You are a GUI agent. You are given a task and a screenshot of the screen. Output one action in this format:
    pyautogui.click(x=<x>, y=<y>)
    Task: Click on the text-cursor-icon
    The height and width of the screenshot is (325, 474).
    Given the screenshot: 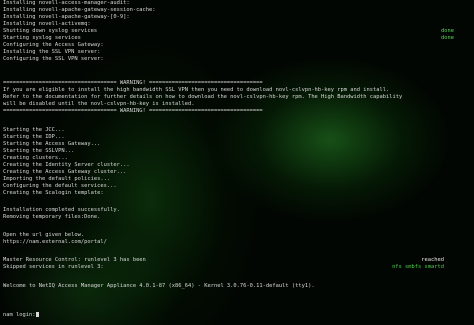 What is the action you would take?
    pyautogui.click(x=38, y=314)
    